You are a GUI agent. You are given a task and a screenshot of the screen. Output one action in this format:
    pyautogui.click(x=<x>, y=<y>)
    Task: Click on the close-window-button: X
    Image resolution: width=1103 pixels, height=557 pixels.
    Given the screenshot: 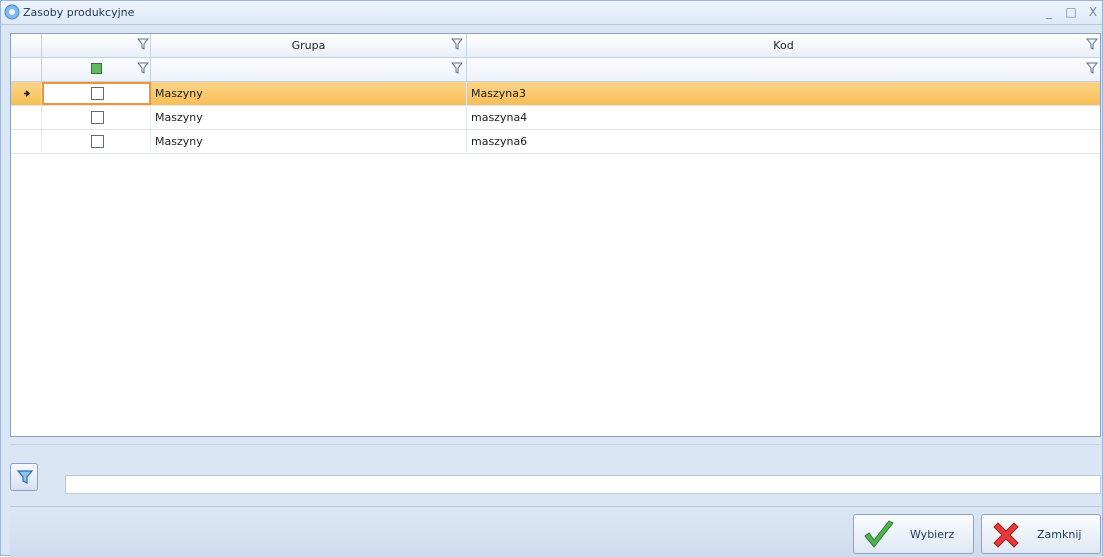 What is the action you would take?
    pyautogui.click(x=1093, y=12)
    